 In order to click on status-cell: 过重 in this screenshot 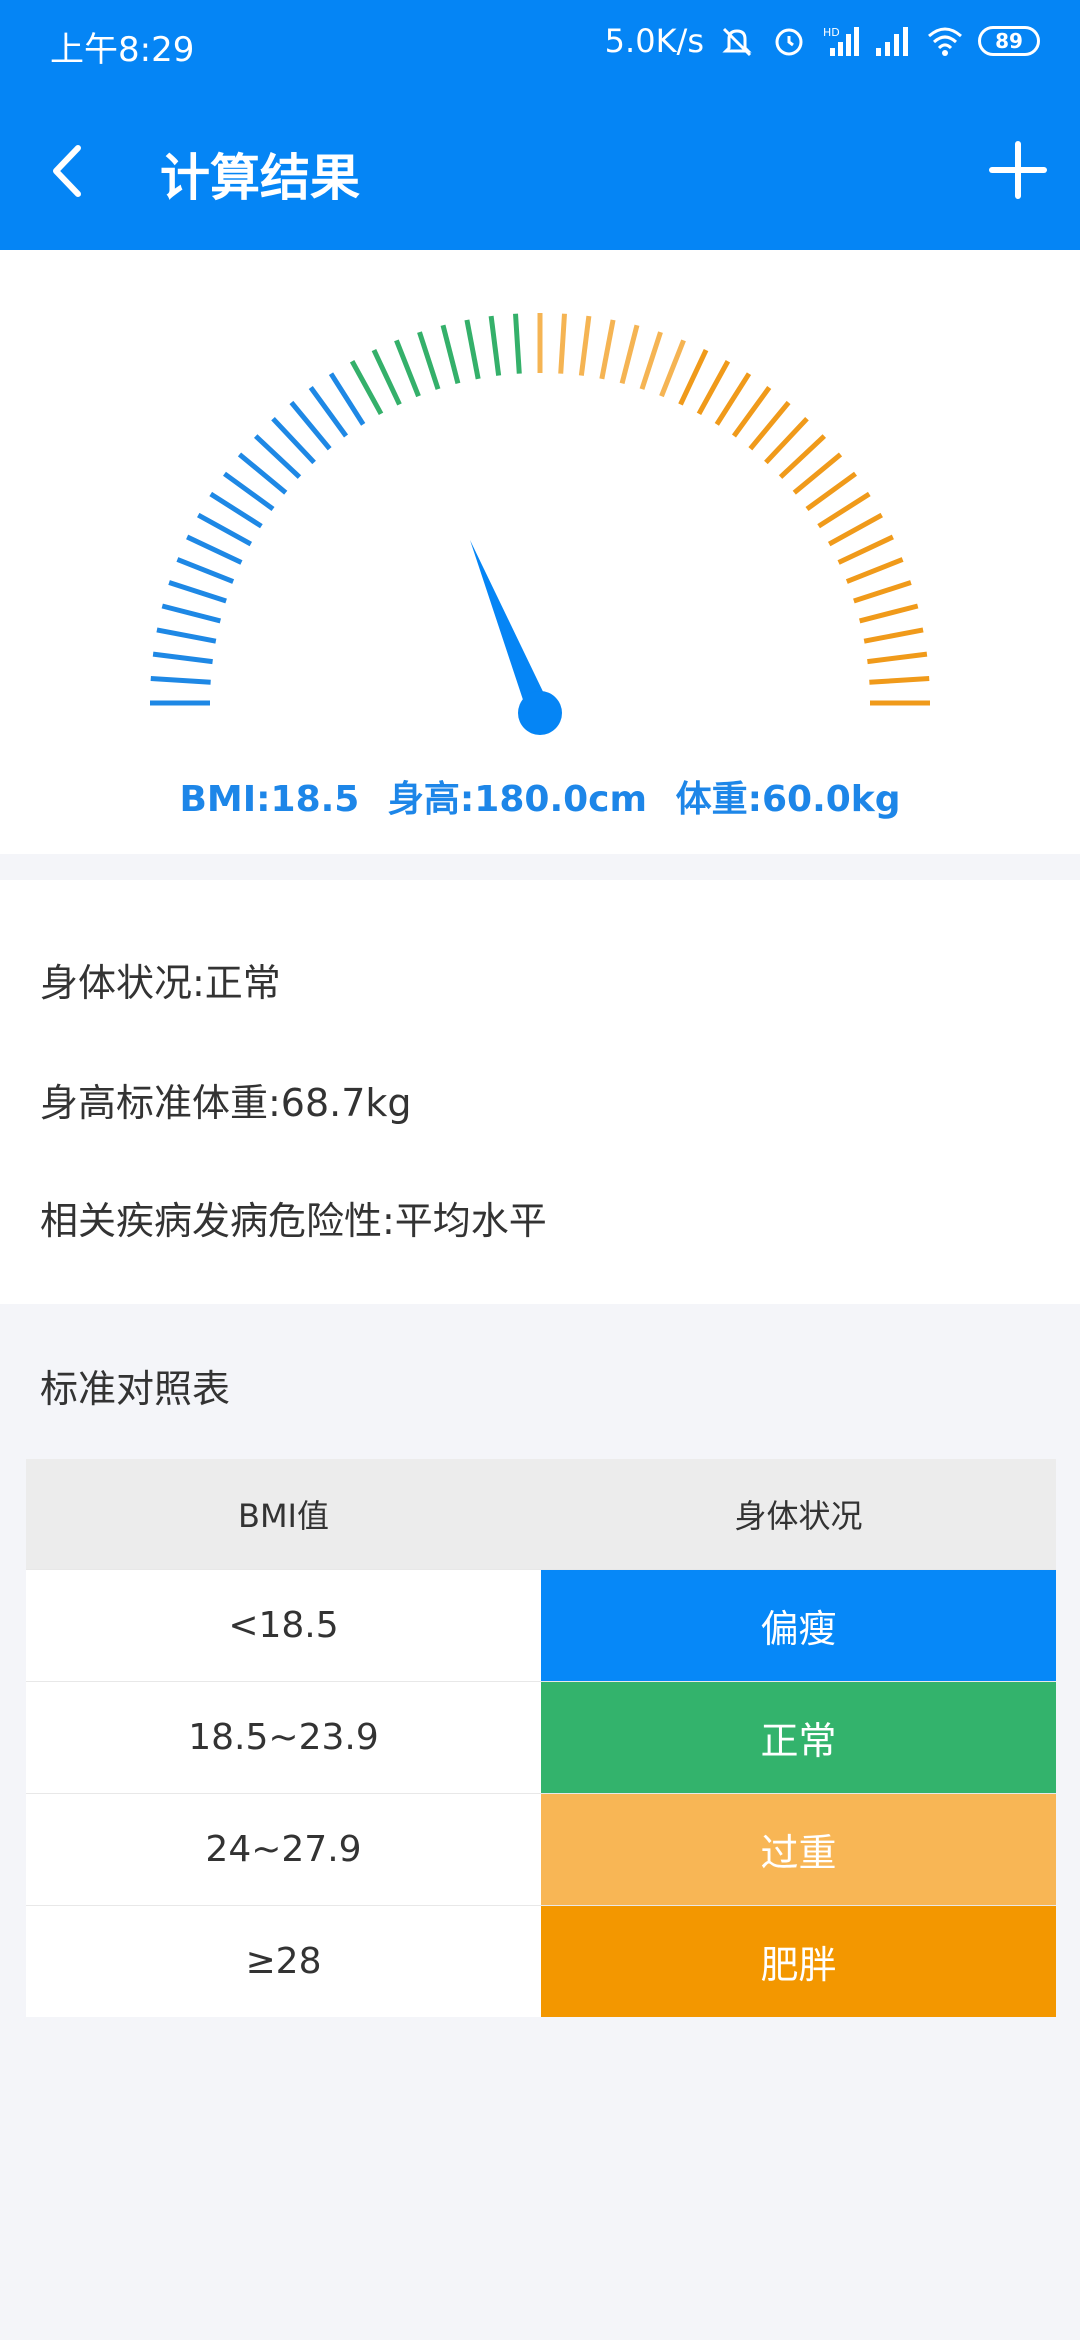, I will do `click(798, 1849)`.